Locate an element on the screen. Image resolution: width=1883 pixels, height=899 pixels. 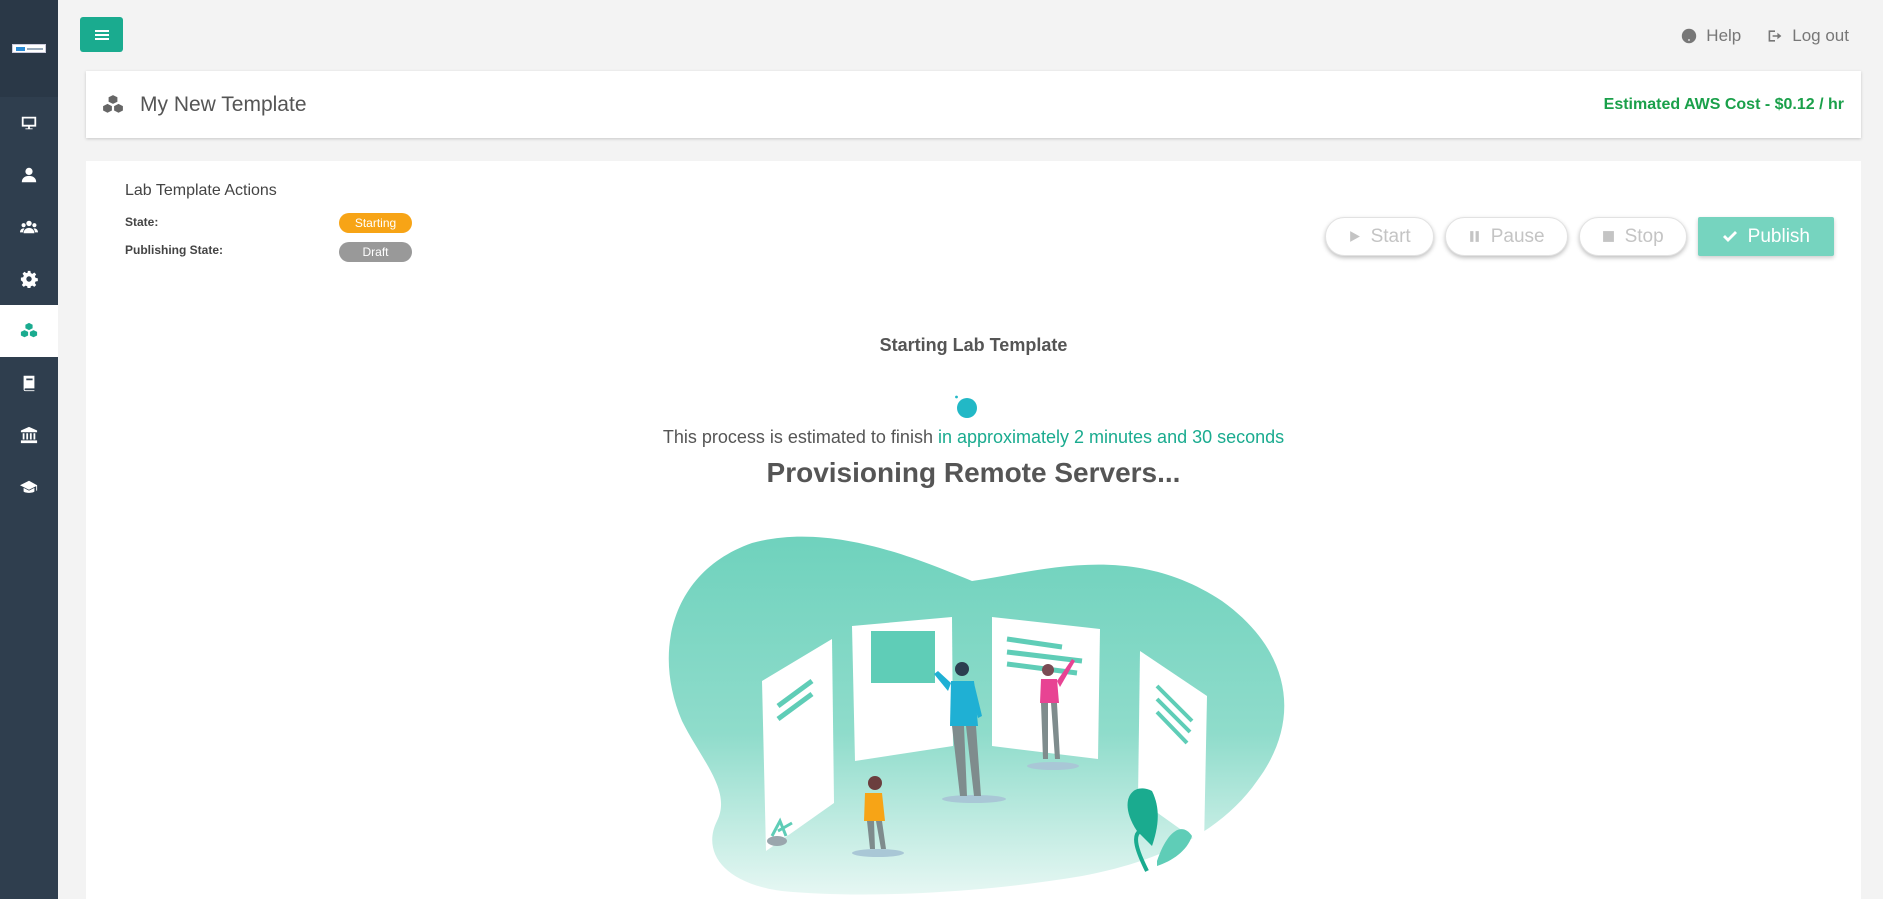
action-buttons: Start Pause Stop Publish is located at coordinates (1579, 236).